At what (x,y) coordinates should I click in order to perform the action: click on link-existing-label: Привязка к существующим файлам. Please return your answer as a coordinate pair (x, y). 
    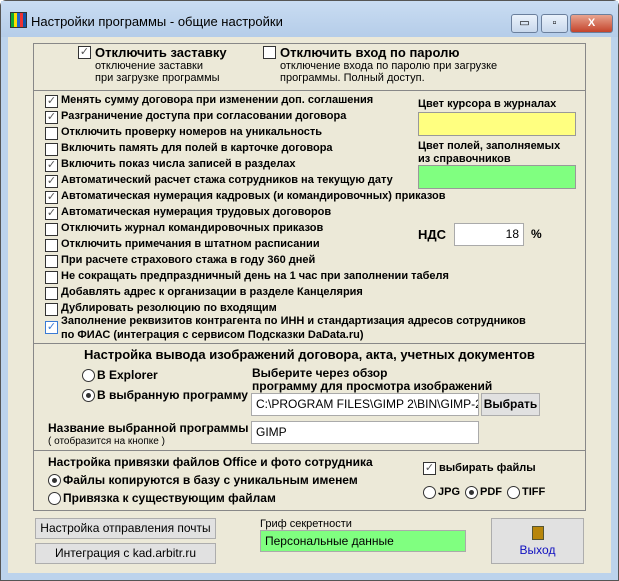
    Looking at the image, I should click on (169, 498).